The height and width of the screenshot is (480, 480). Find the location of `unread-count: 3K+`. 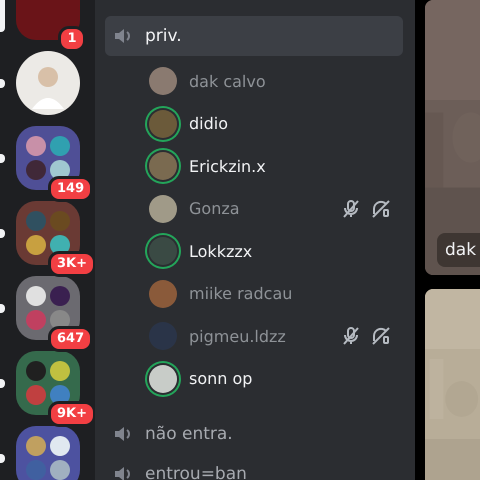

unread-count: 3K+ is located at coordinates (71, 264).